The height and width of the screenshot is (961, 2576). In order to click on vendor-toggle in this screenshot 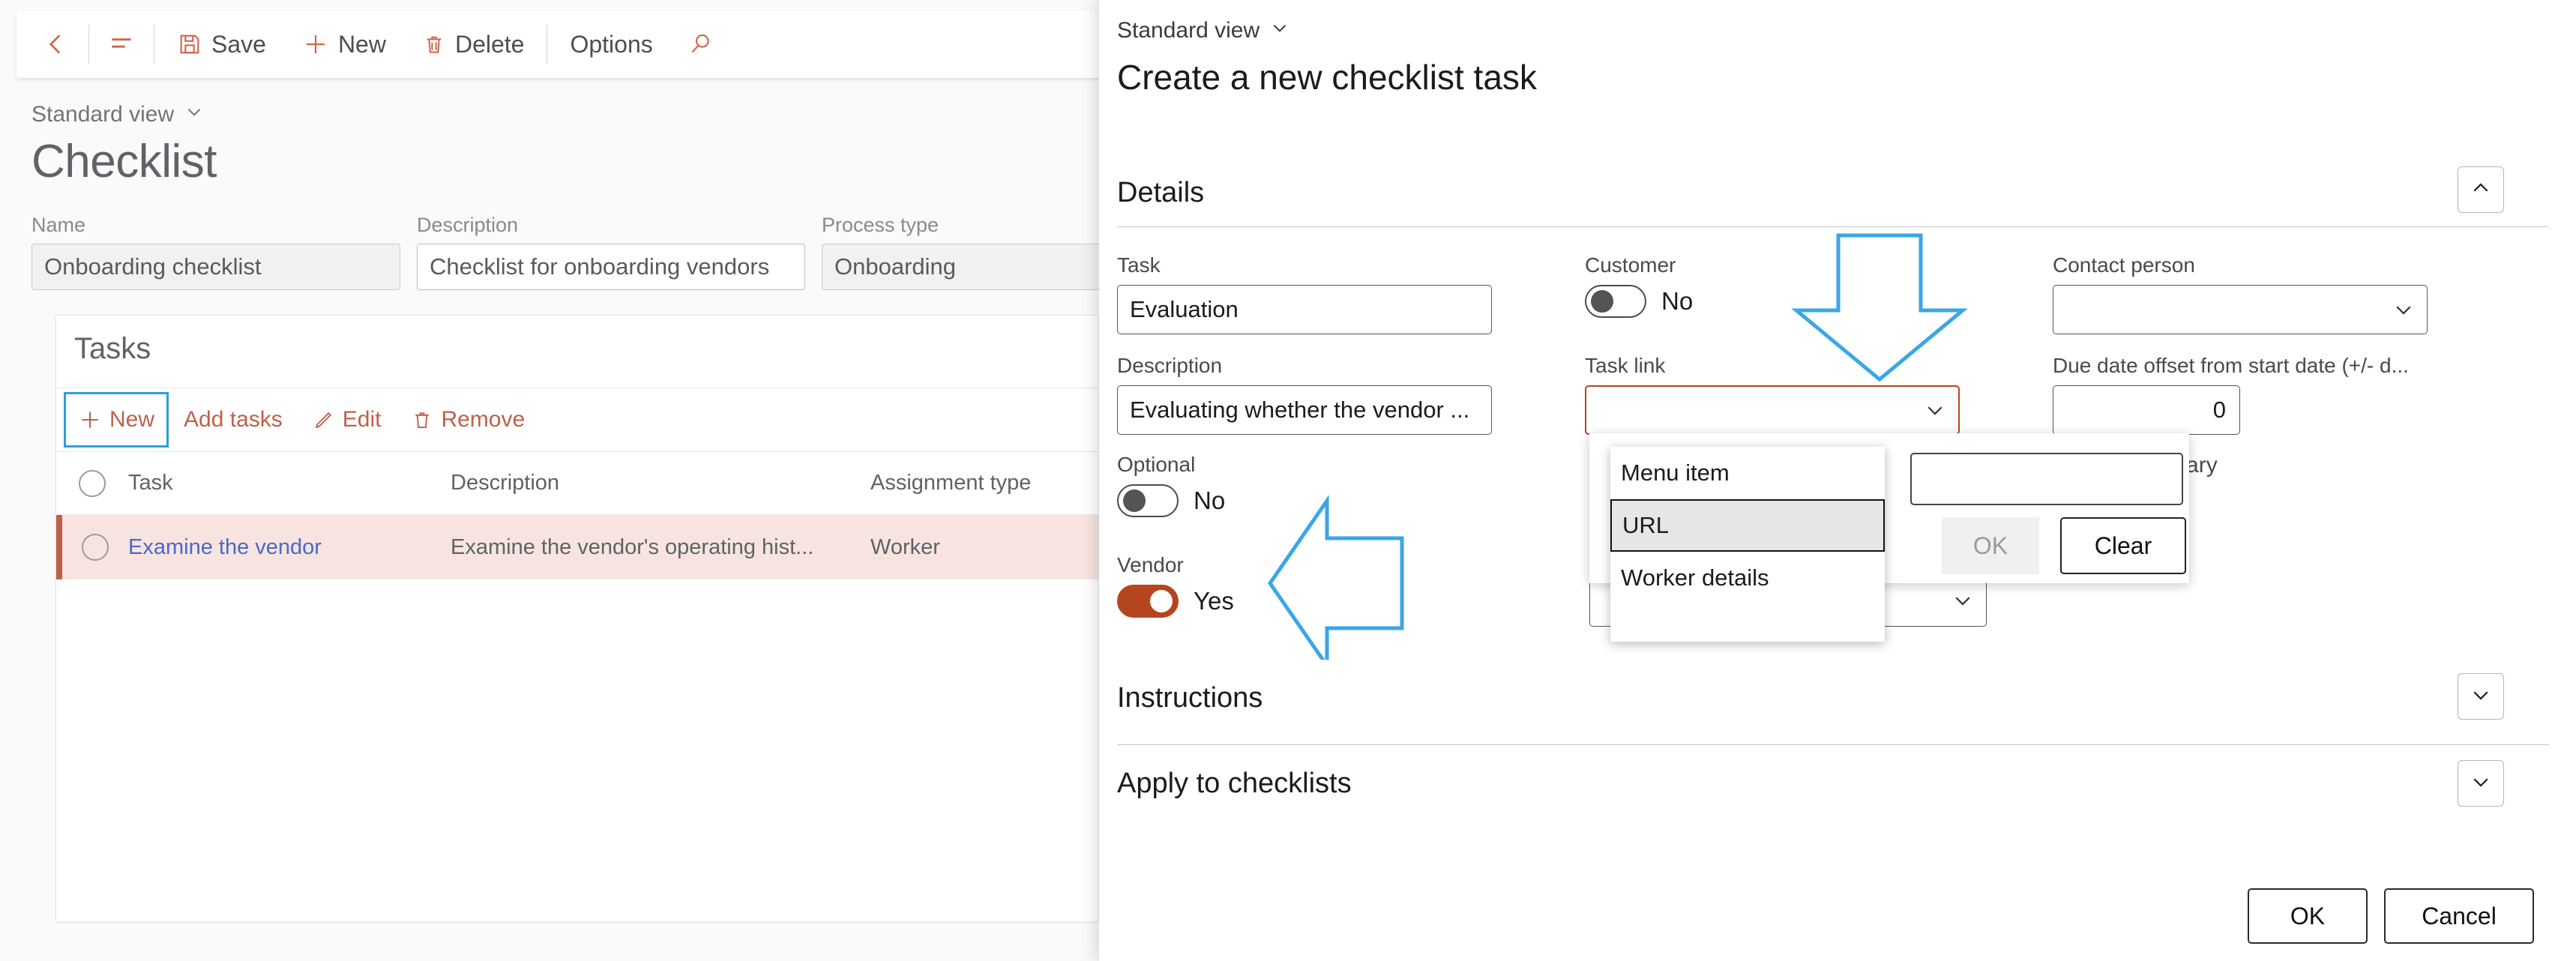, I will do `click(1148, 602)`.